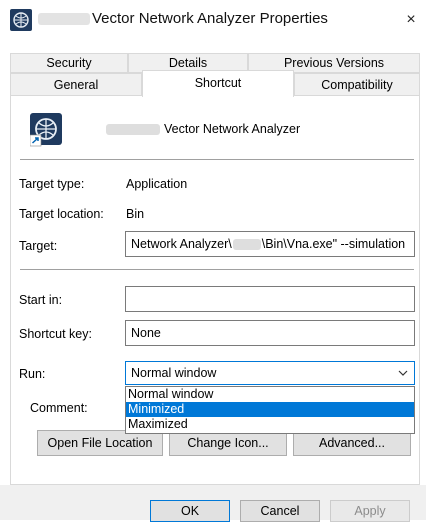 Image resolution: width=426 pixels, height=522 pixels. I want to click on comment-label: Comment:, so click(59, 408).